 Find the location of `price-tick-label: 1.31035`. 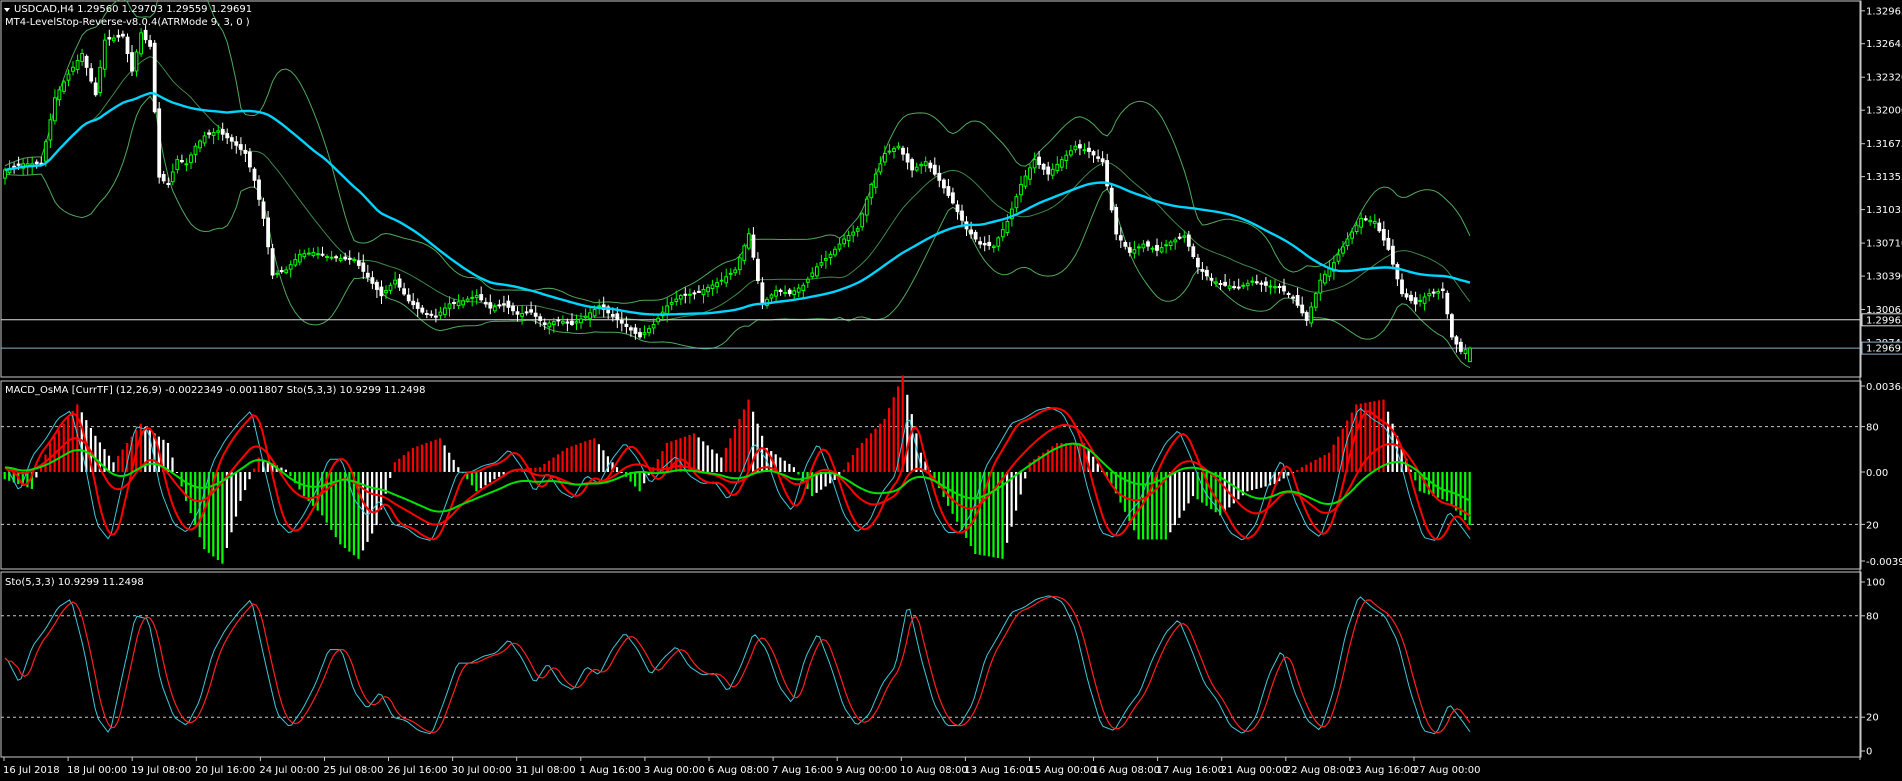

price-tick-label: 1.31035 is located at coordinates (1884, 210).